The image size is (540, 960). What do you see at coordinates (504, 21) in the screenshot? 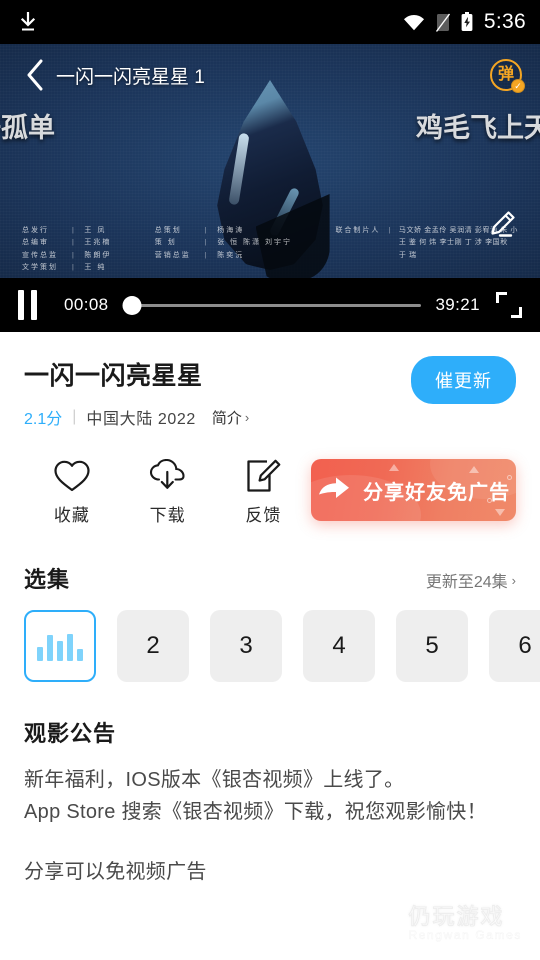
I see `status-bar-clock: 5:36` at bounding box center [504, 21].